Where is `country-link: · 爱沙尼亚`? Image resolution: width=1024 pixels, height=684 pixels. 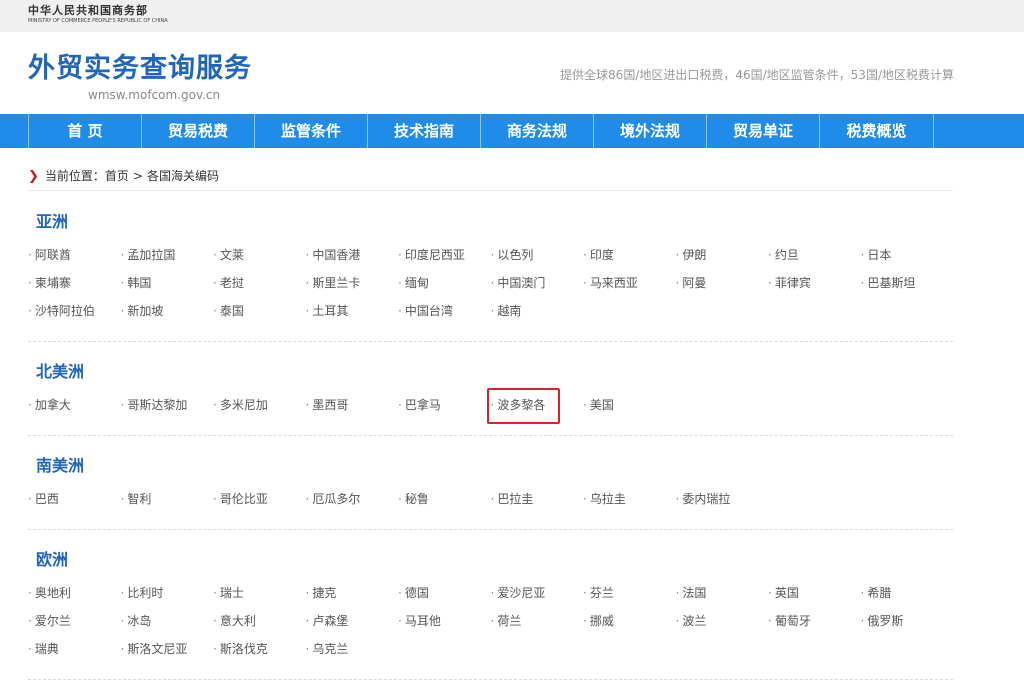 country-link: · 爱沙尼亚 is located at coordinates (537, 597).